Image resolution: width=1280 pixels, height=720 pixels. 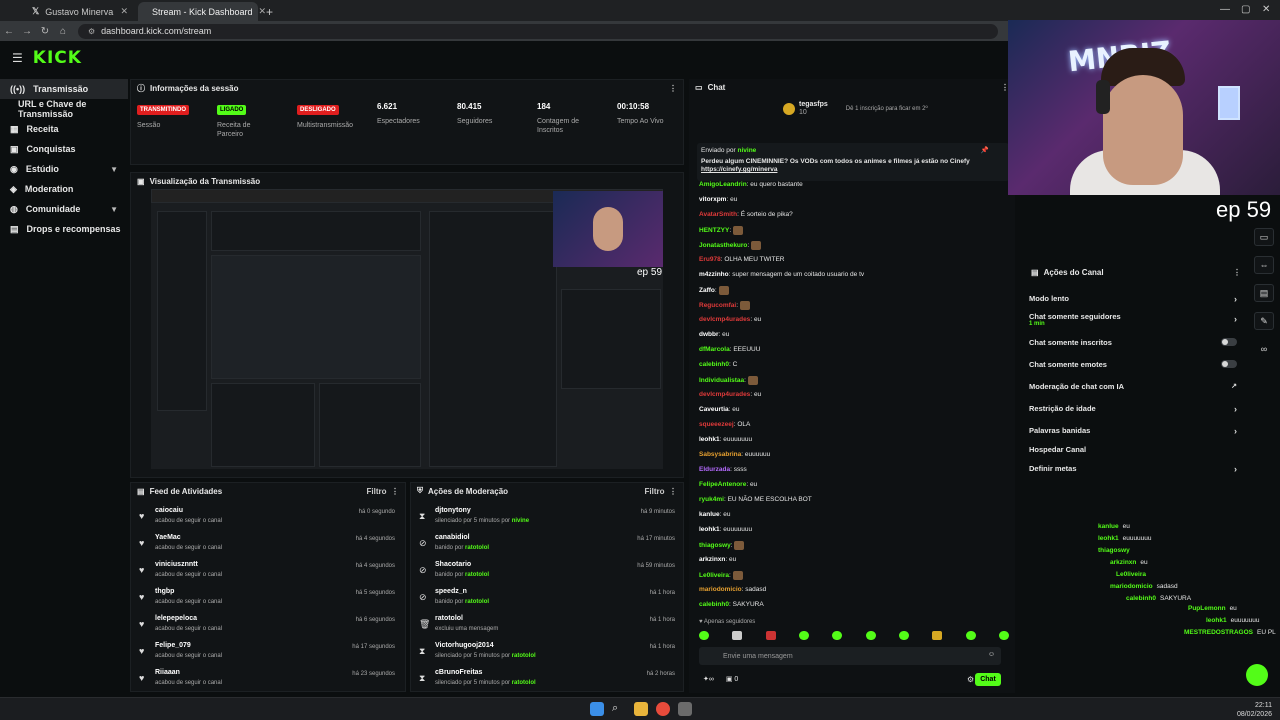 What do you see at coordinates (464, 645) in the screenshot?
I see `moderation-username: Victorhugooj2014` at bounding box center [464, 645].